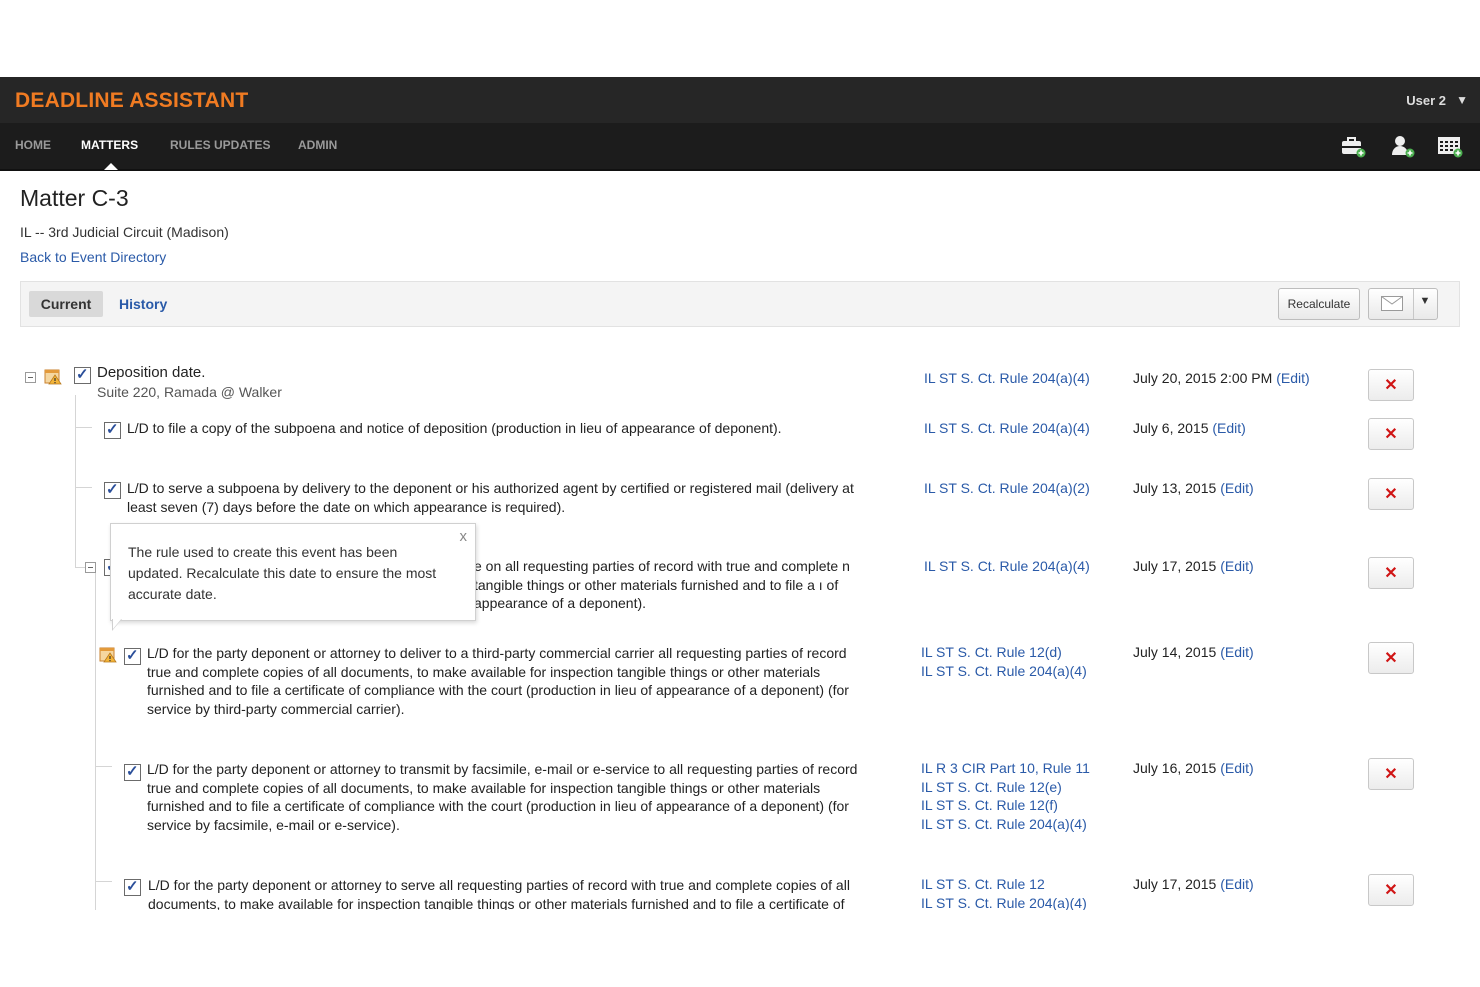 The image size is (1480, 987). I want to click on rule-link: IL ST S. Ct. Rule 12(d), so click(991, 652).